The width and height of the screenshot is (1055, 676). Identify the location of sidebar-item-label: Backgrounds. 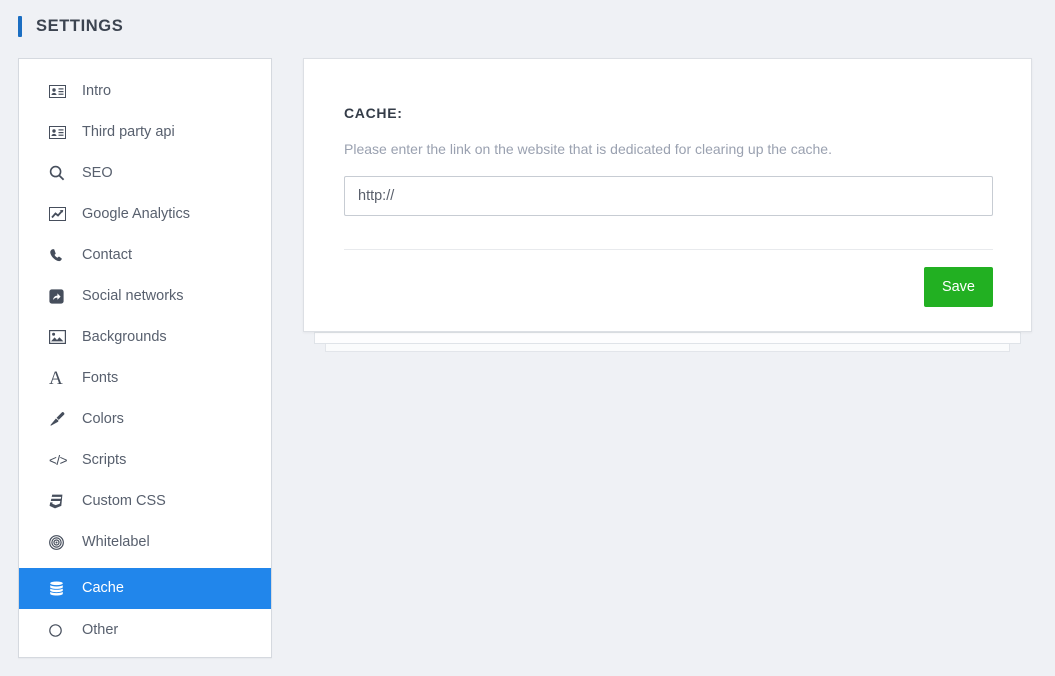
(124, 336).